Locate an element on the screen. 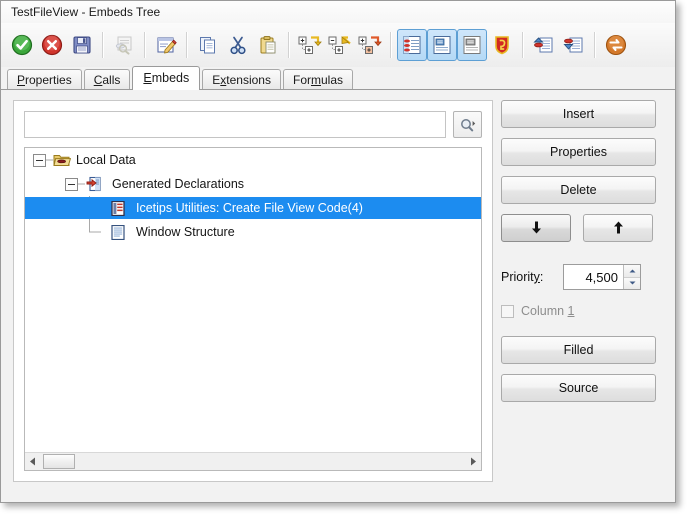 The height and width of the screenshot is (514, 687). tree-node-generated-declarations: Generated Declarations is located at coordinates (253, 184).